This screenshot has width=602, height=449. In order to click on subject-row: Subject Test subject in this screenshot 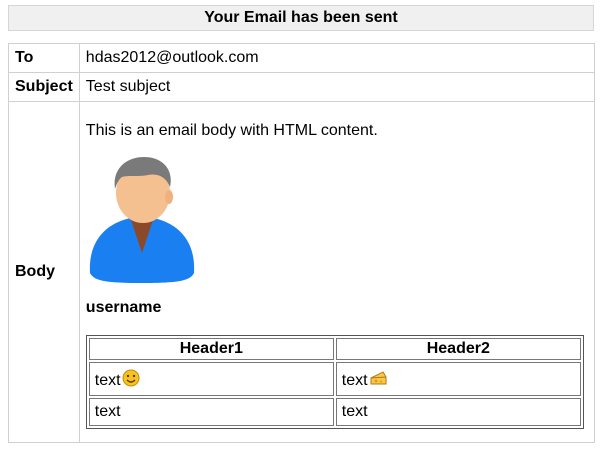, I will do `click(302, 87)`.